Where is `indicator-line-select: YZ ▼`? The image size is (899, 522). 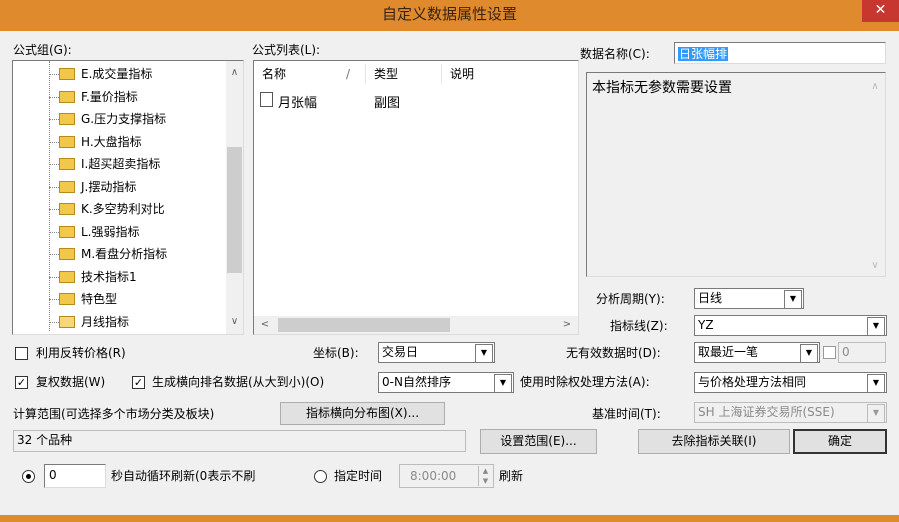 indicator-line-select: YZ ▼ is located at coordinates (790, 325).